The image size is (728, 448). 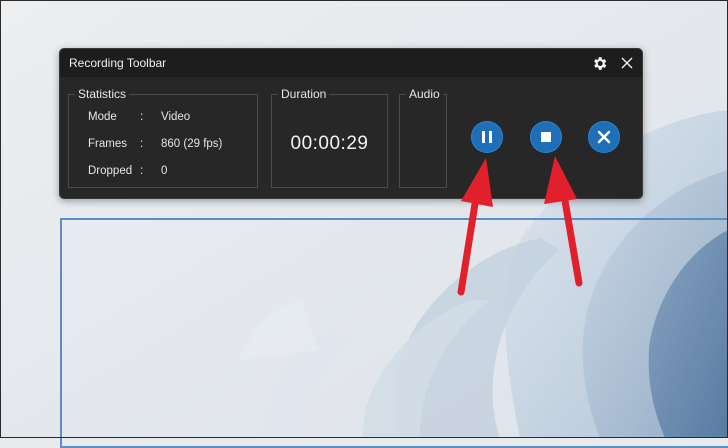 I want to click on statistics-label: Statistics, so click(x=102, y=94).